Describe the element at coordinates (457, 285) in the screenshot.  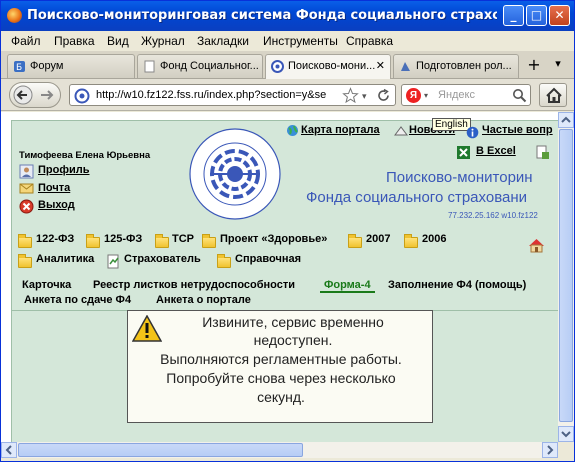
I see `subnav-fill-f4-help: Заполнение Ф4 (помощь)` at that location.